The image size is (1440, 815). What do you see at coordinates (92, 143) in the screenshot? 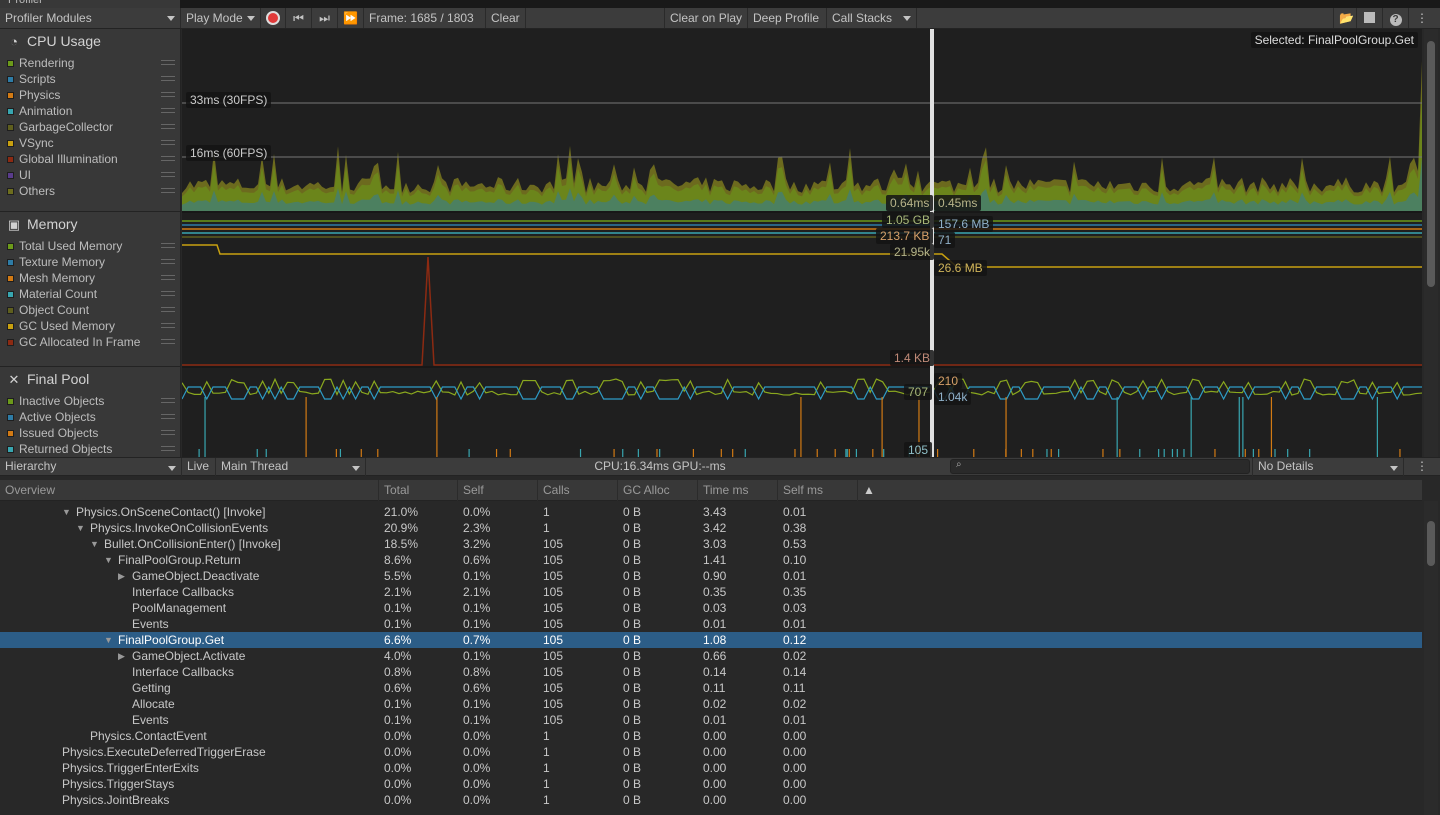
I see `legend-item: VSync` at bounding box center [92, 143].